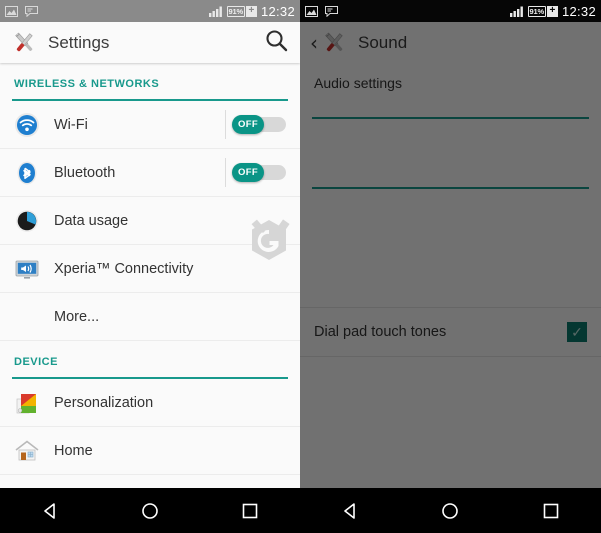  I want to click on search-icon, so click(277, 40).